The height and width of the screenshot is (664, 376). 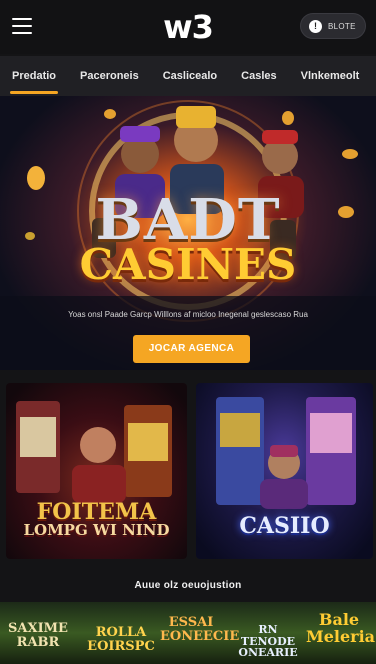 I want to click on tab-predatio: Predatio, so click(x=34, y=76).